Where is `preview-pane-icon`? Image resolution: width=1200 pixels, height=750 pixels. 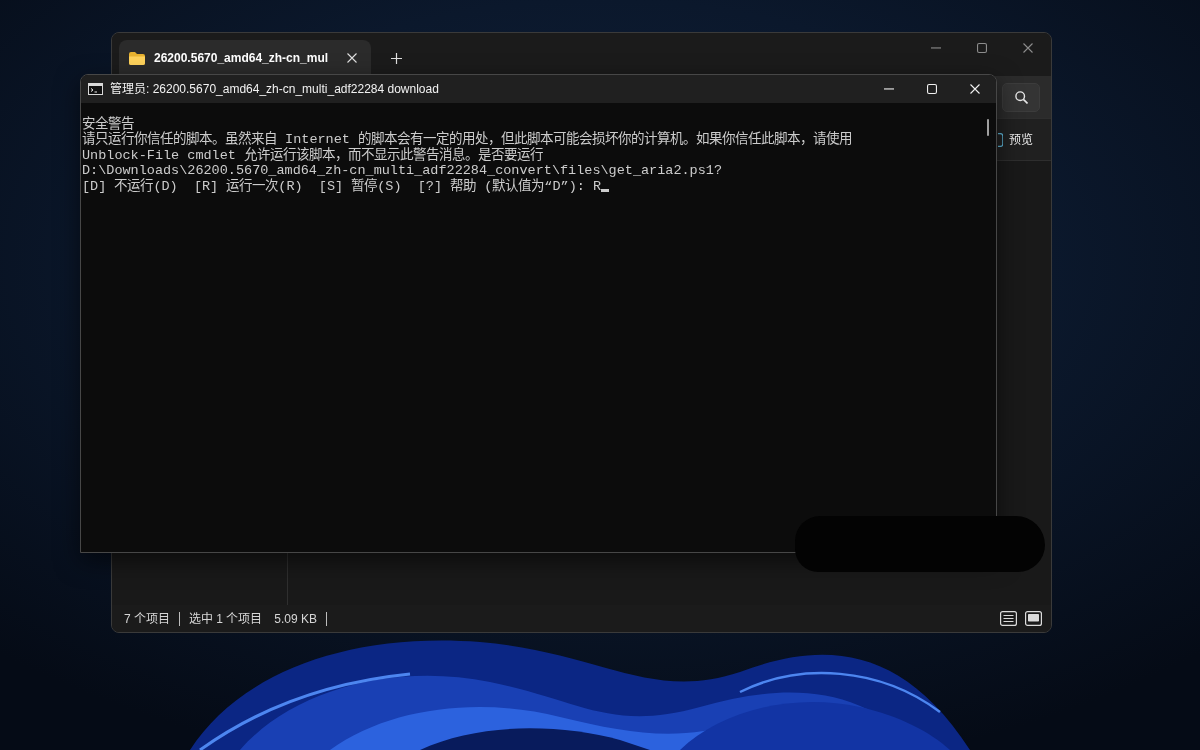 preview-pane-icon is located at coordinates (1000, 139).